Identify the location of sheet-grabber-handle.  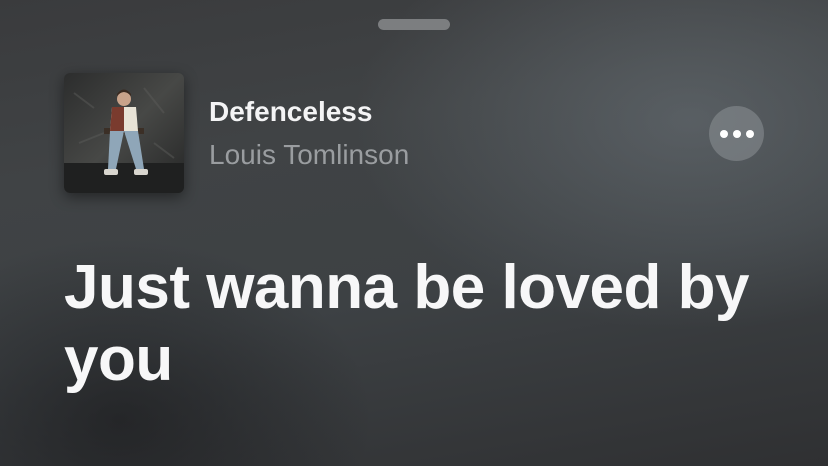
(414, 24).